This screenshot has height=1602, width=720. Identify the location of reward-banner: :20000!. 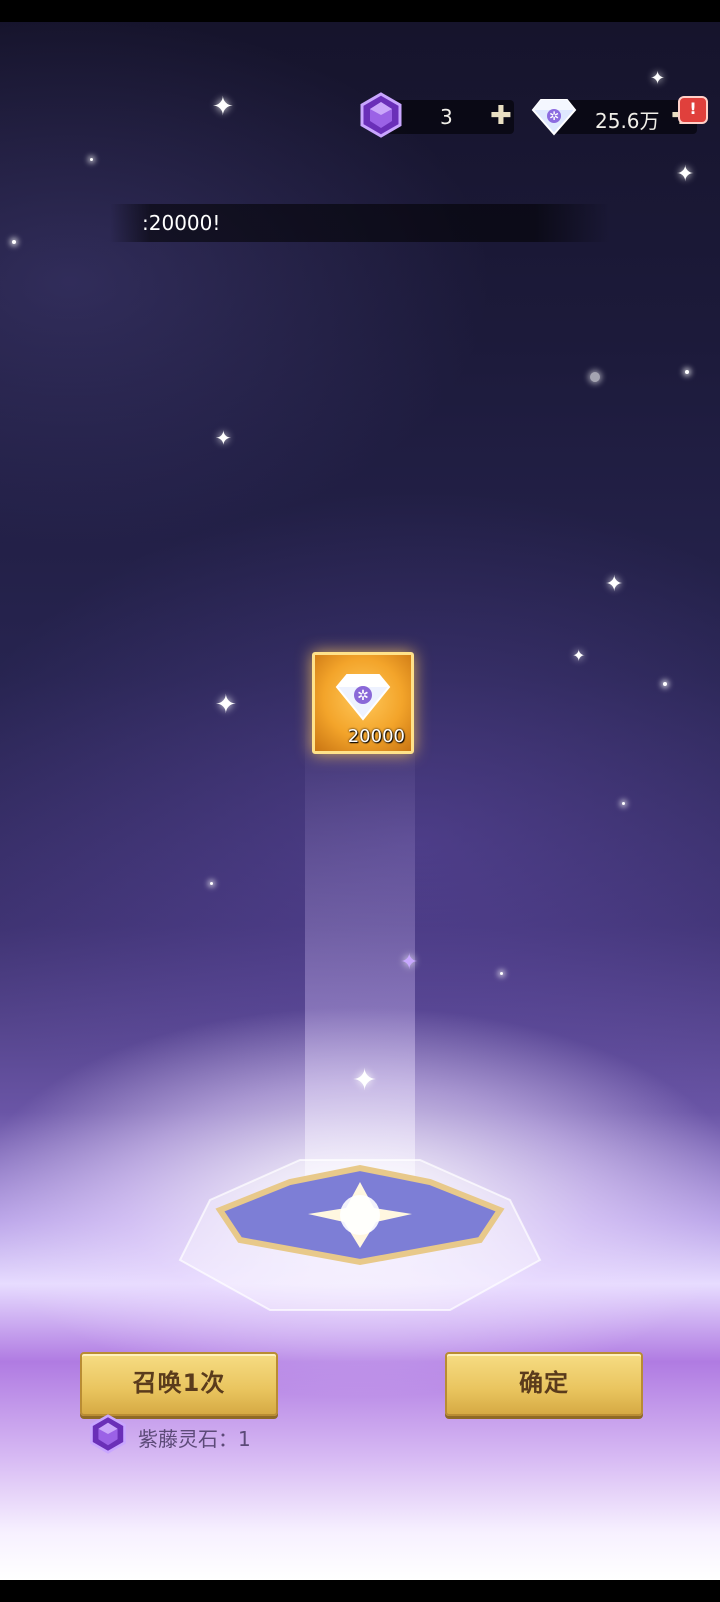
(360, 223).